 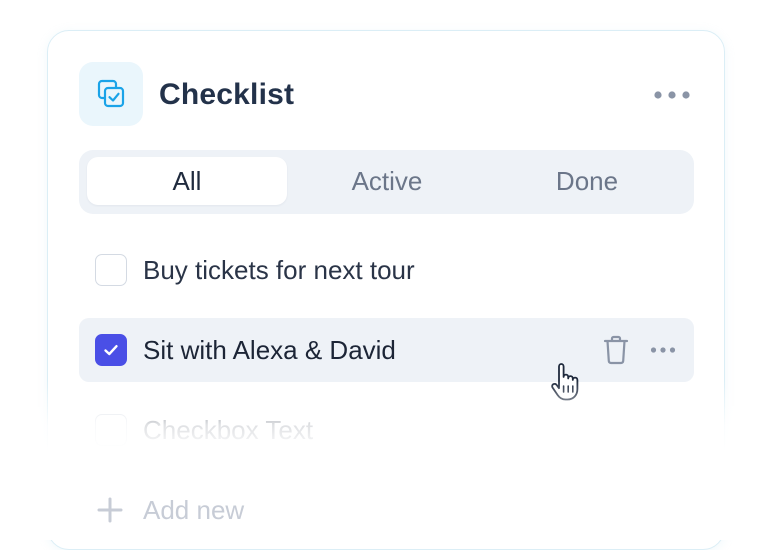 What do you see at coordinates (587, 181) in the screenshot?
I see `tab-done: Done` at bounding box center [587, 181].